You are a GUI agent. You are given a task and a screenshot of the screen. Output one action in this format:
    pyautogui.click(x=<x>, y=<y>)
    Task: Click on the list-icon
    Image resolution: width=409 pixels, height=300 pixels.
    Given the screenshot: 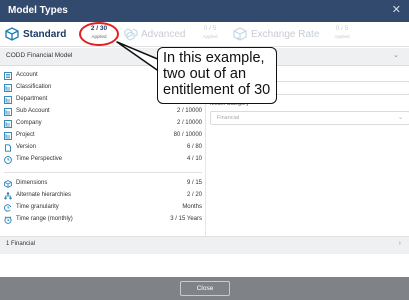 What is the action you would take?
    pyautogui.click(x=8, y=76)
    